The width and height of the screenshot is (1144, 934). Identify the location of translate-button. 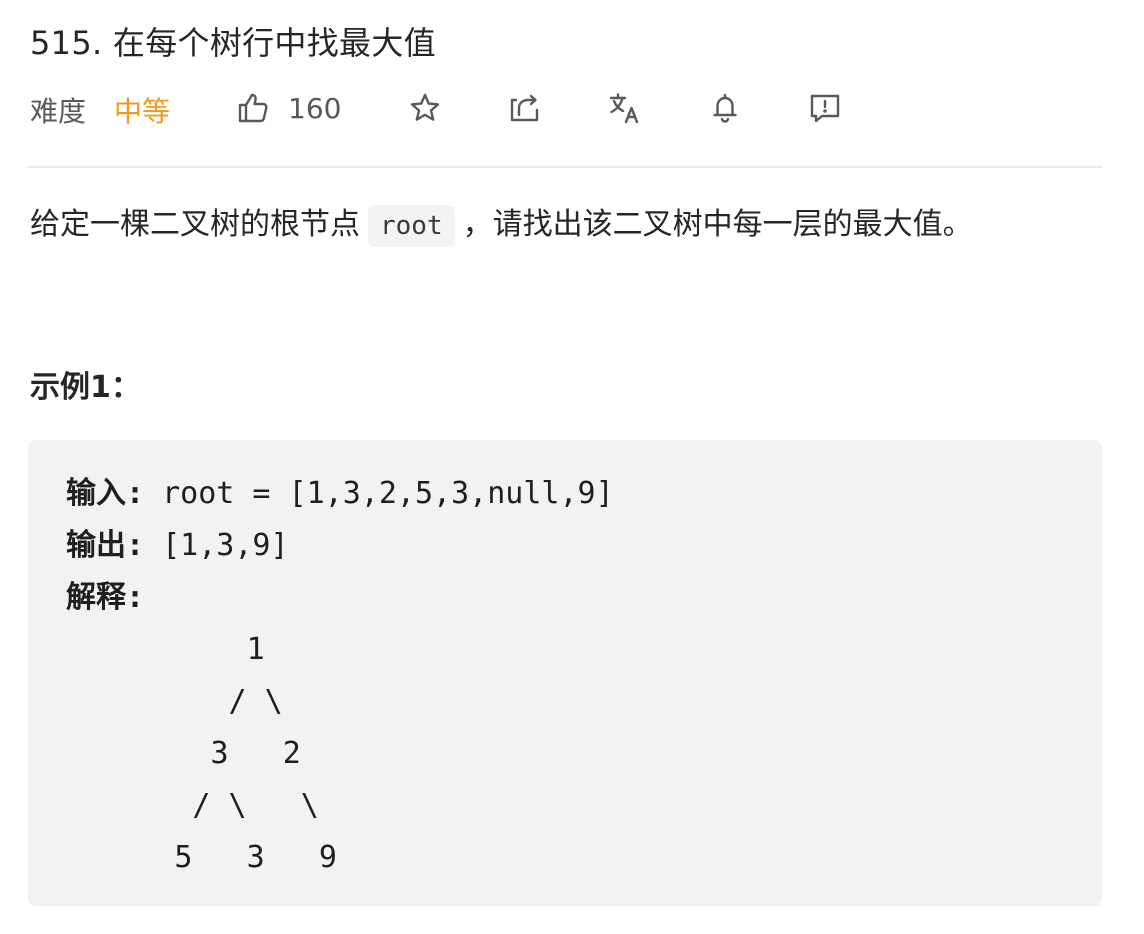
(625, 108).